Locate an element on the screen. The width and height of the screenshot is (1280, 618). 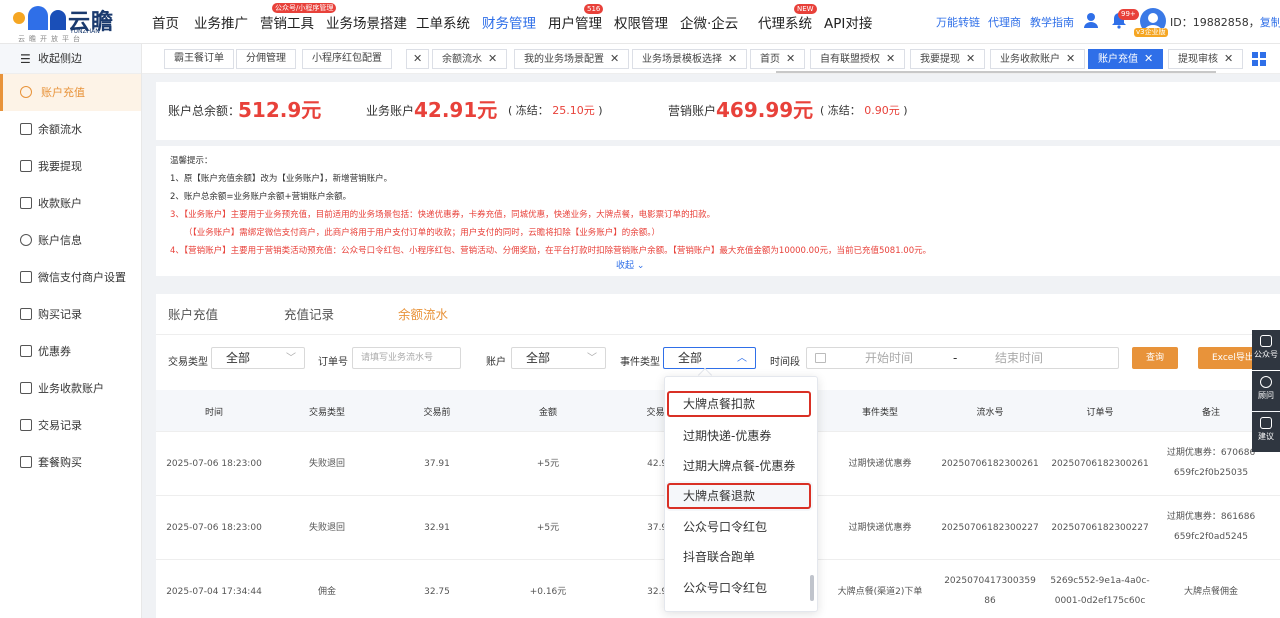
cell-event: 过期快递优惠券 is located at coordinates (880, 528).